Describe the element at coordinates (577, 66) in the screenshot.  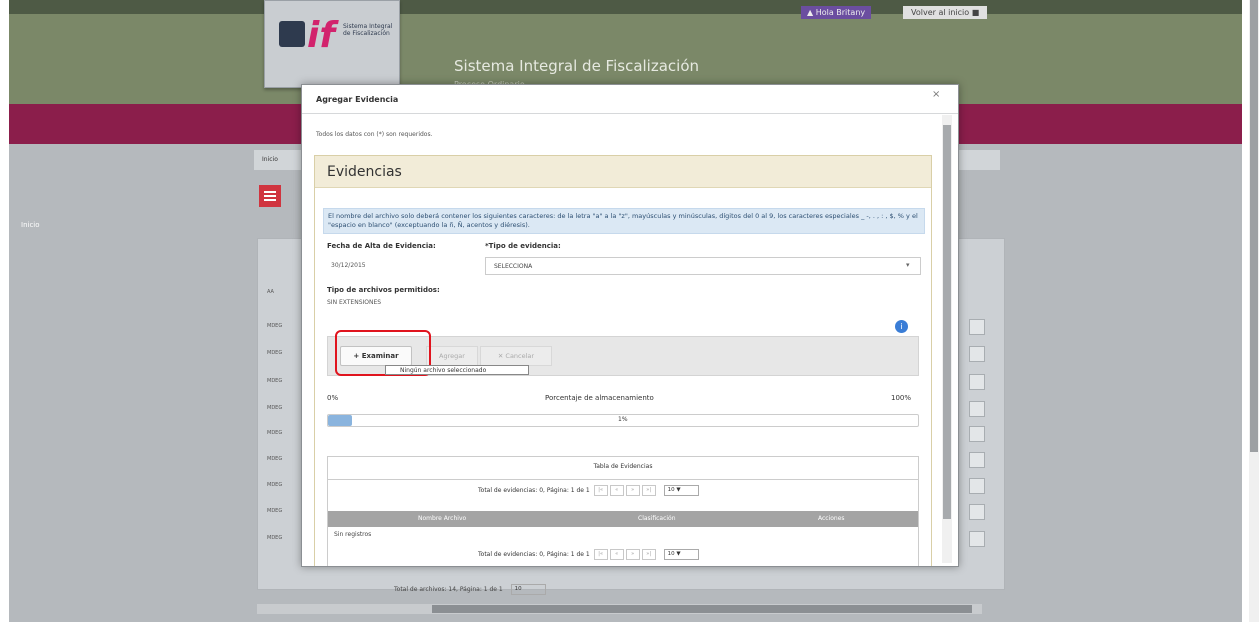
I see `app-title: Sistema Integral de Fiscalización` at that location.